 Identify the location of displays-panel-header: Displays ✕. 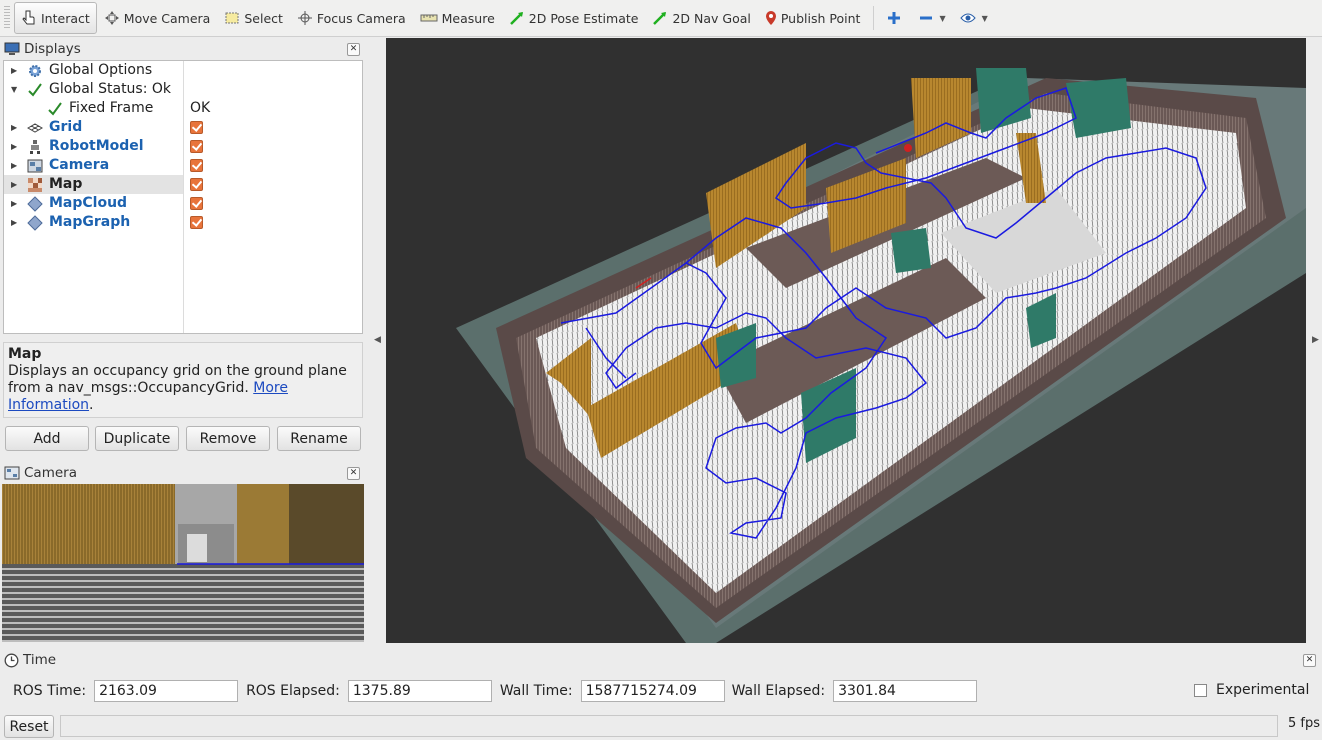
(184, 49).